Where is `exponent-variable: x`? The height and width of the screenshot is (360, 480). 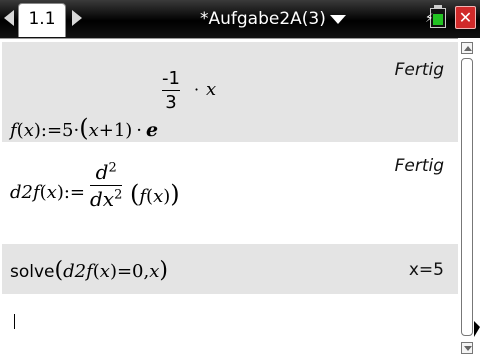 exponent-variable: x is located at coordinates (211, 89).